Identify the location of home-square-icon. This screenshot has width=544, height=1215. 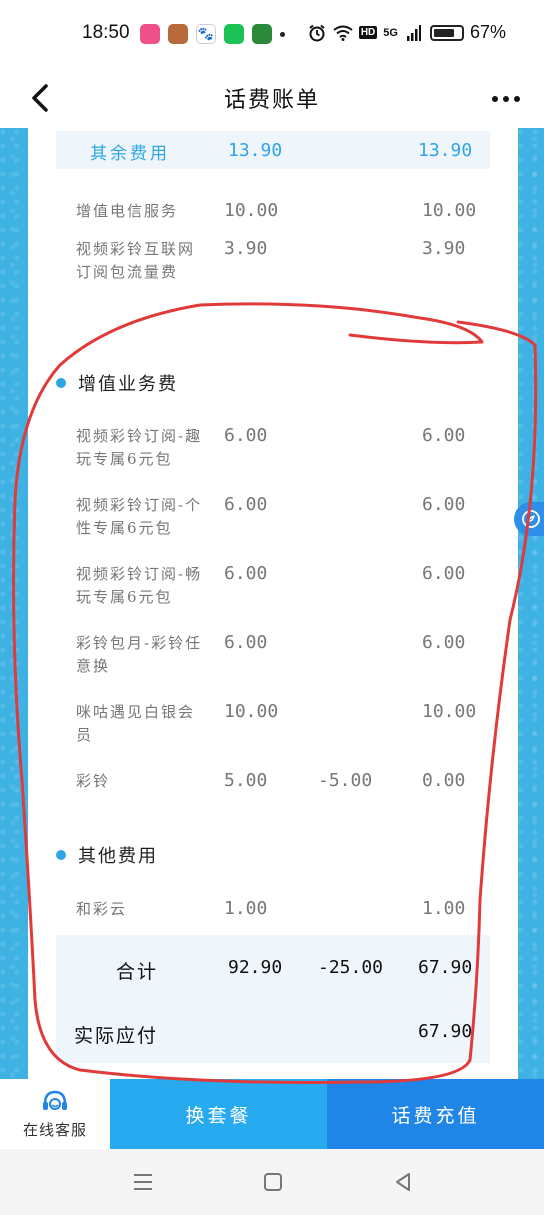
(273, 1182).